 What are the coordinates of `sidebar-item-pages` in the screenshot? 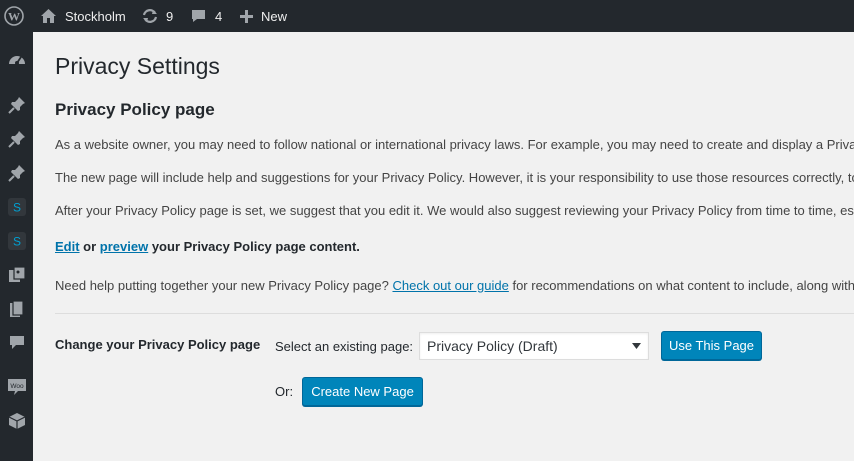 It's located at (16, 309).